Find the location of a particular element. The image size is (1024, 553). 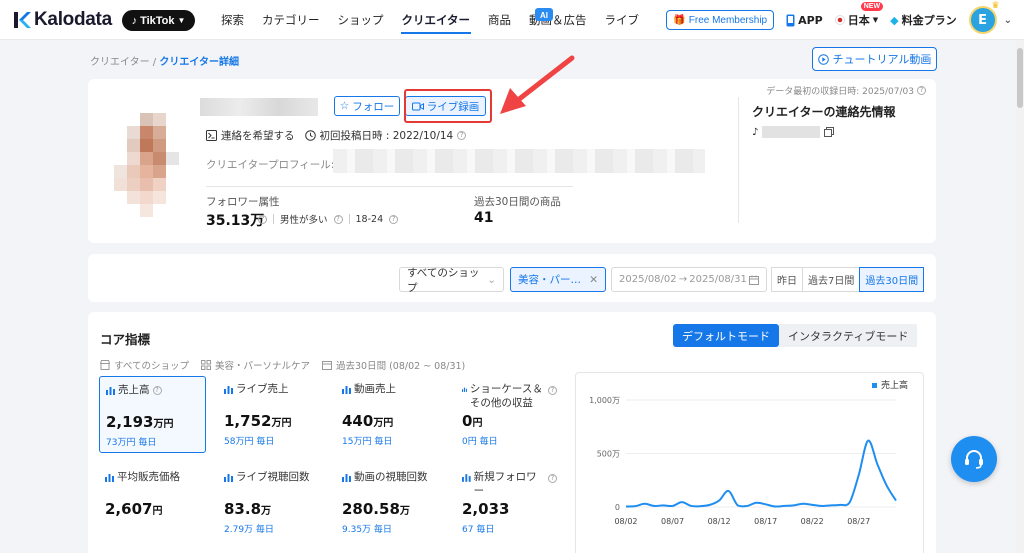

metric-daily: 2.79万 毎日 is located at coordinates (249, 530).